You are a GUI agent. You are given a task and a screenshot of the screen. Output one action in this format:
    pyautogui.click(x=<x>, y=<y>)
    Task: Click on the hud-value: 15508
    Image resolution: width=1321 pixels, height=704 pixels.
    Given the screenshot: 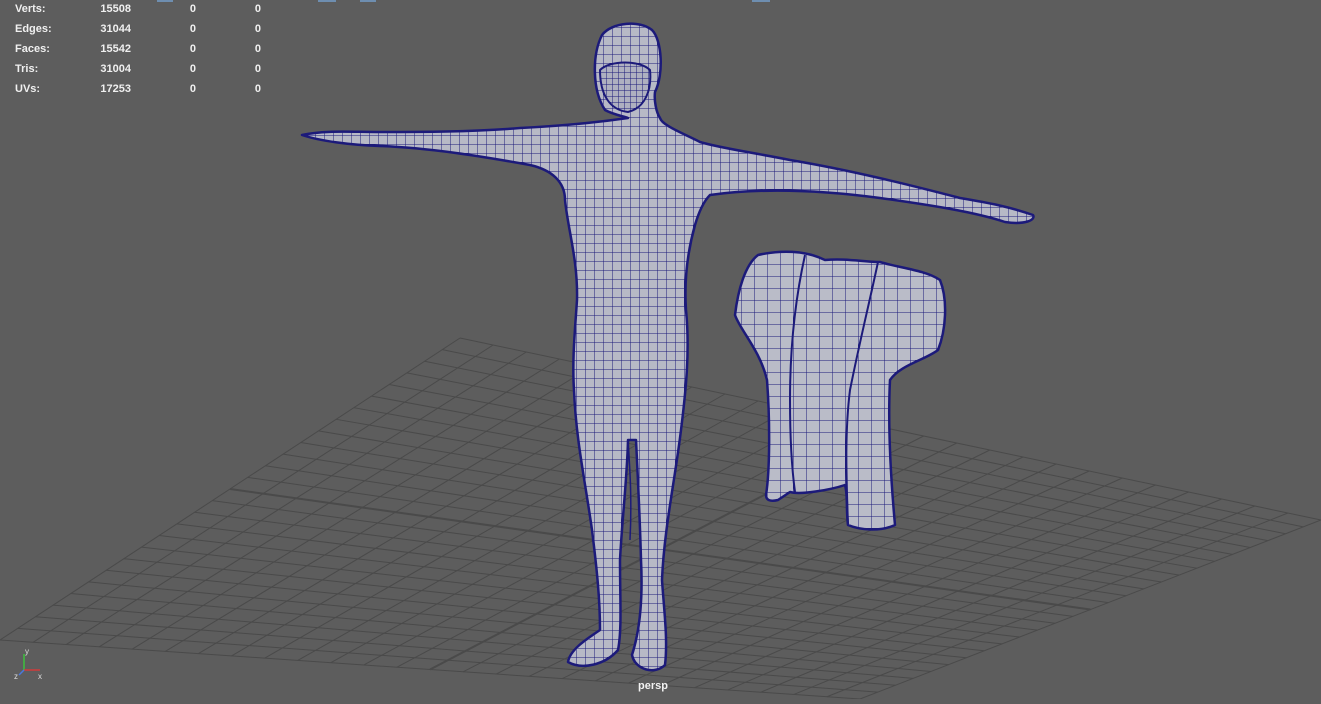 What is the action you would take?
    pyautogui.click(x=115, y=9)
    